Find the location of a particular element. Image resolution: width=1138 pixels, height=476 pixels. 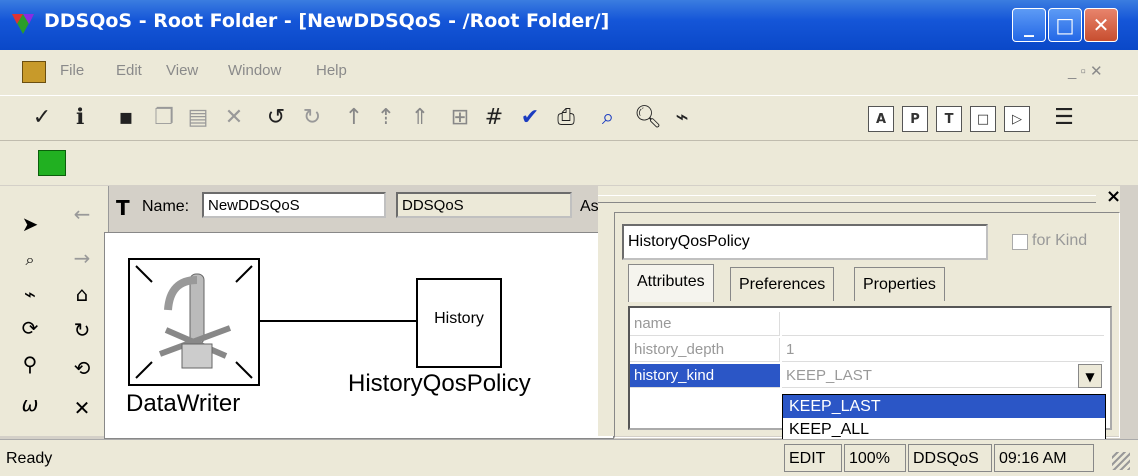

datawriter-node is located at coordinates (194, 322).